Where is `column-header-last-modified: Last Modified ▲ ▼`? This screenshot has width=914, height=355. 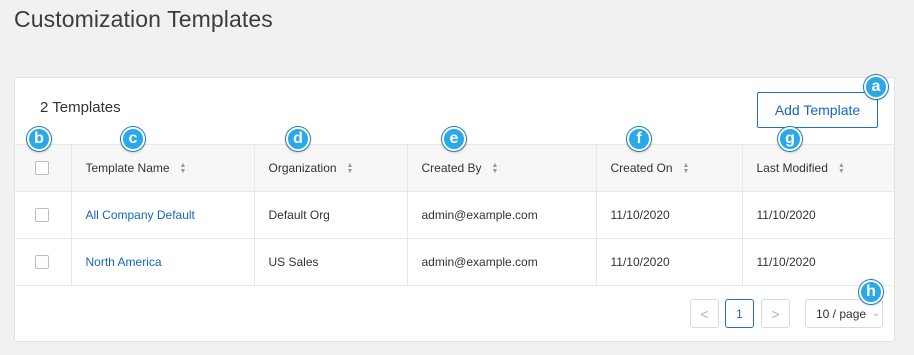 column-header-last-modified: Last Modified ▲ ▼ is located at coordinates (818, 168).